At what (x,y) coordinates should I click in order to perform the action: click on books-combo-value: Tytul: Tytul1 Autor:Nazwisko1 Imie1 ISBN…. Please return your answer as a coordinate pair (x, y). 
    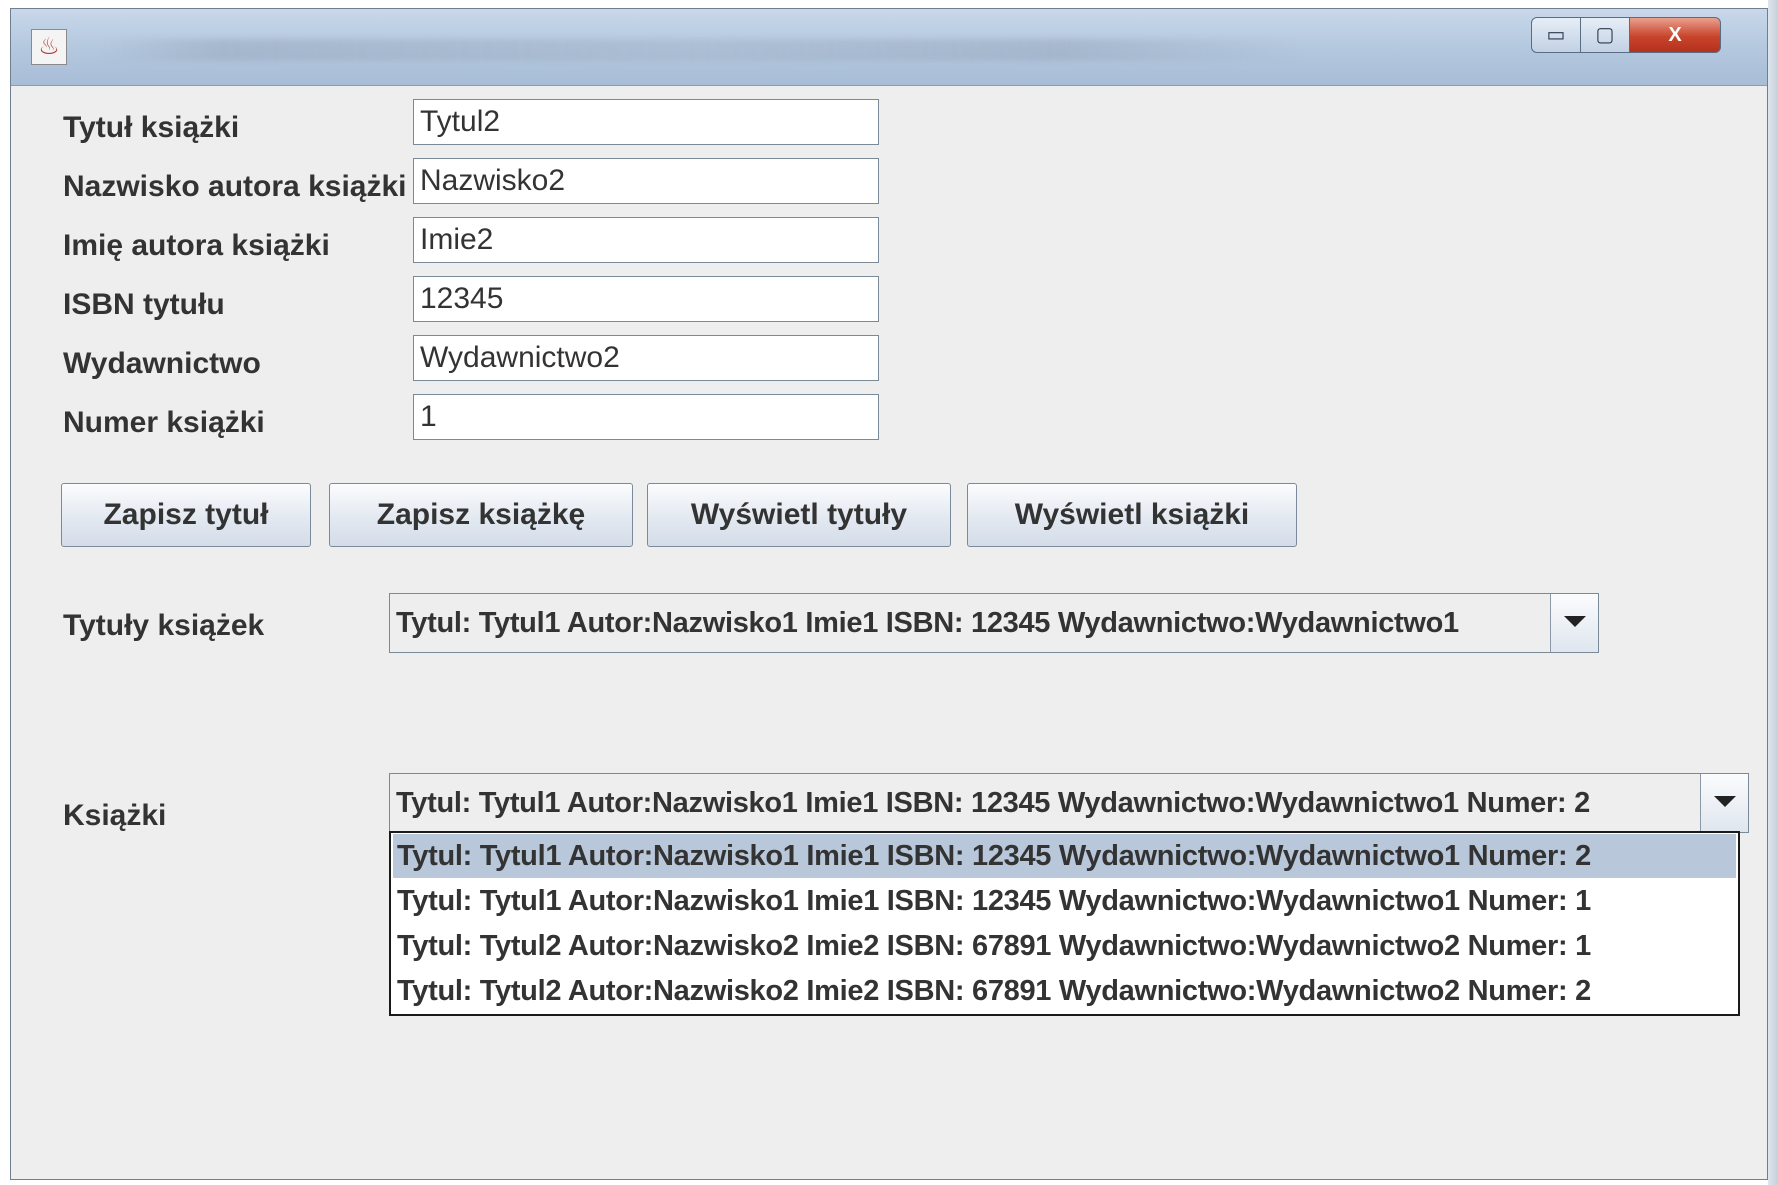
    Looking at the image, I should click on (993, 803).